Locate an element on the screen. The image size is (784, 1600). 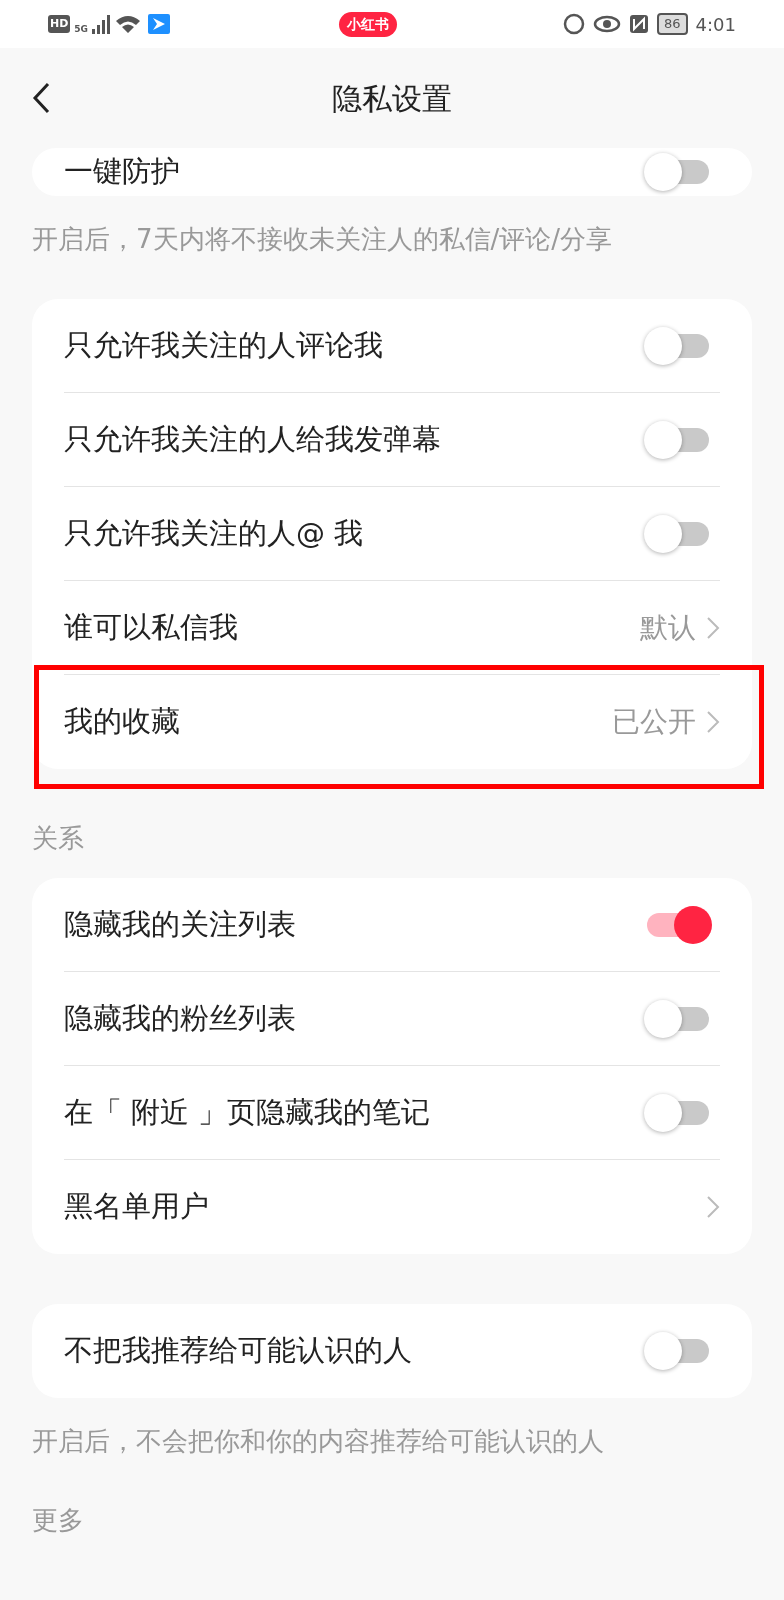
clock: 4:01 is located at coordinates (715, 24).